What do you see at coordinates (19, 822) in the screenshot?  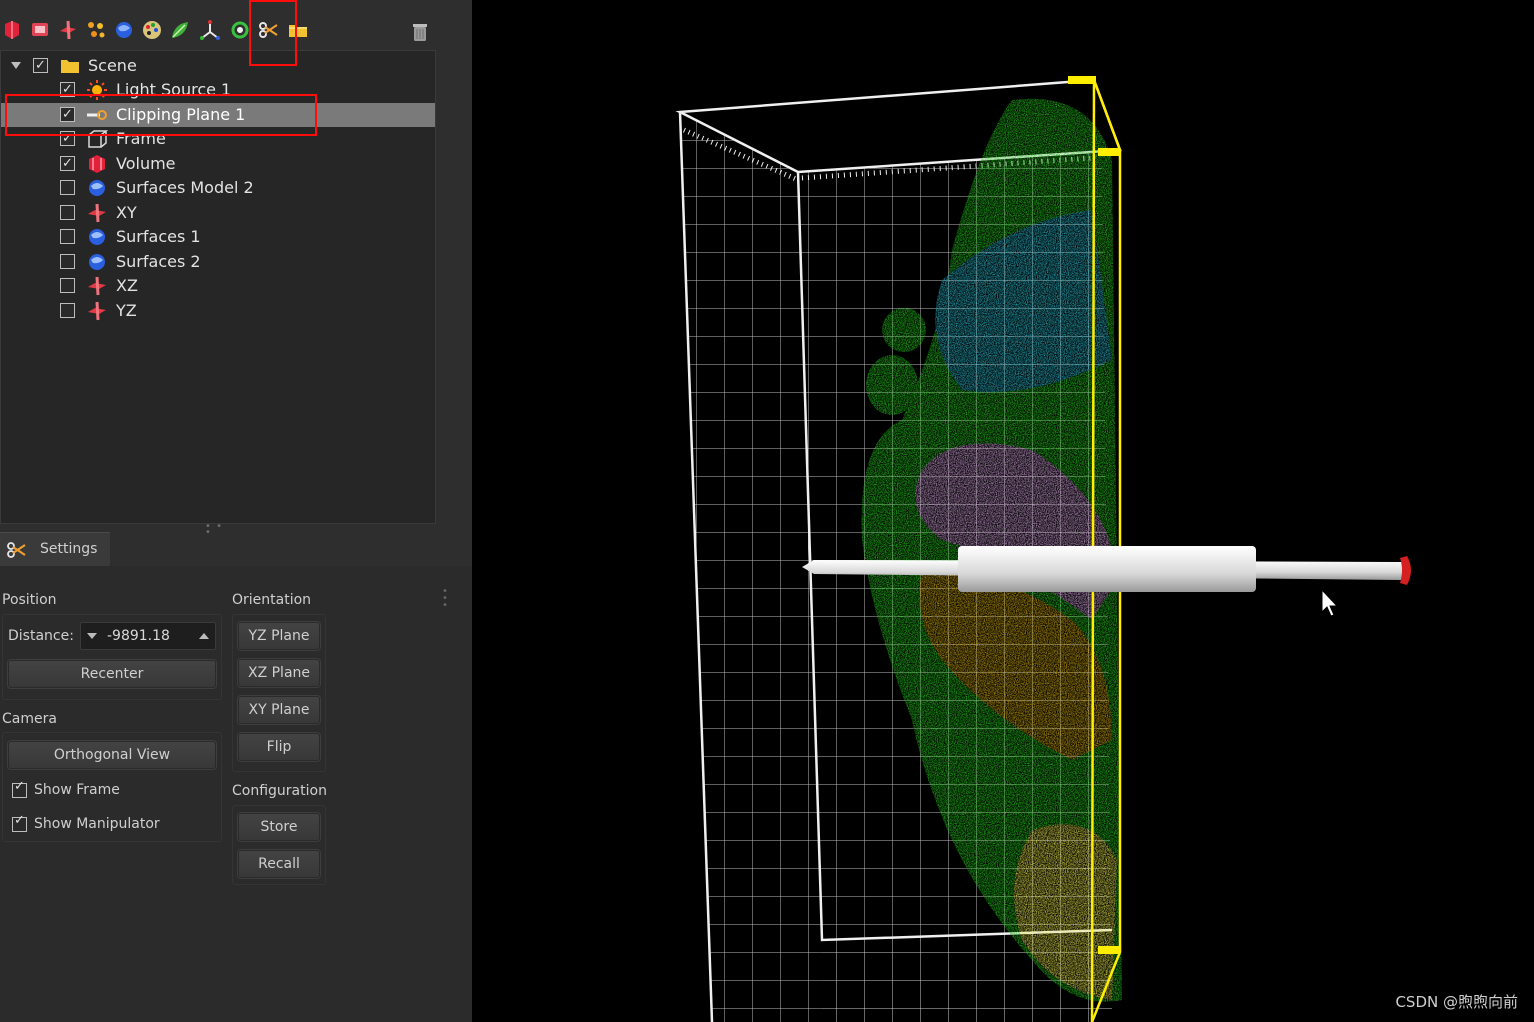 I see `show-manipulator-checkbox` at bounding box center [19, 822].